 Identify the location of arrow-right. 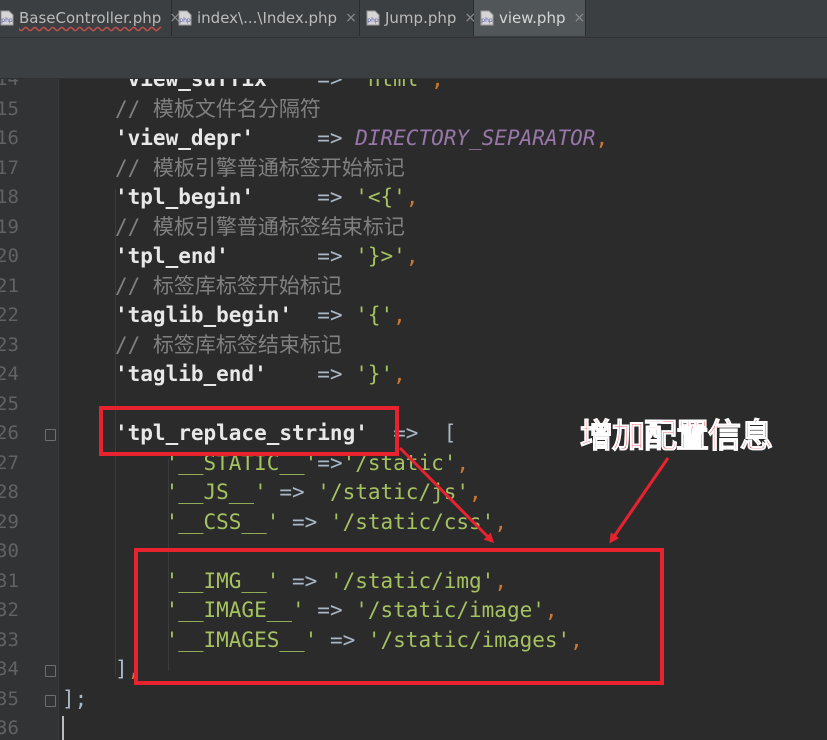
(639, 500).